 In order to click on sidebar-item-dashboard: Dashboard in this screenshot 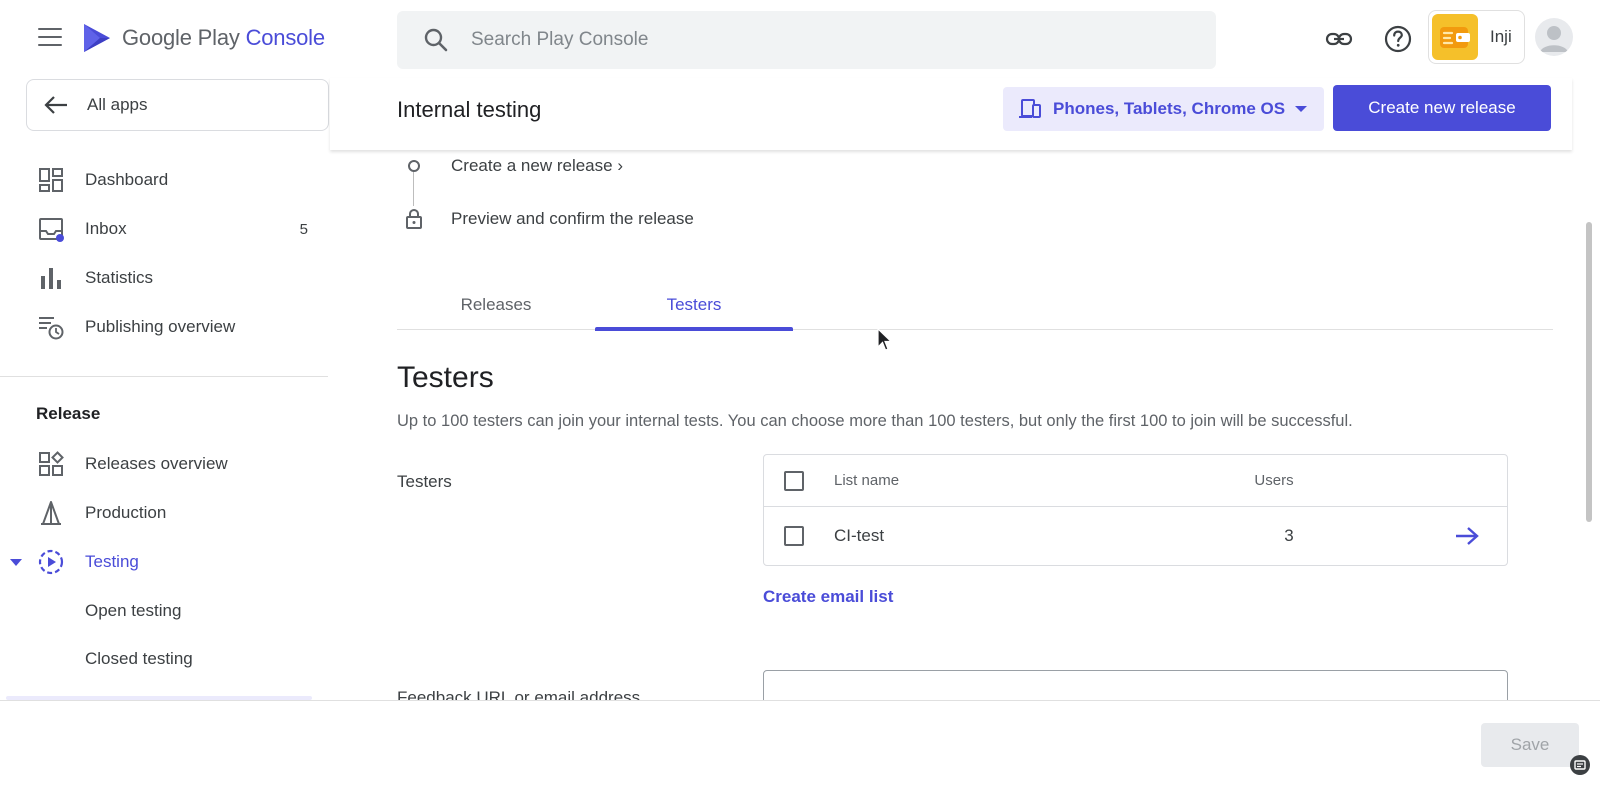, I will do `click(165, 180)`.